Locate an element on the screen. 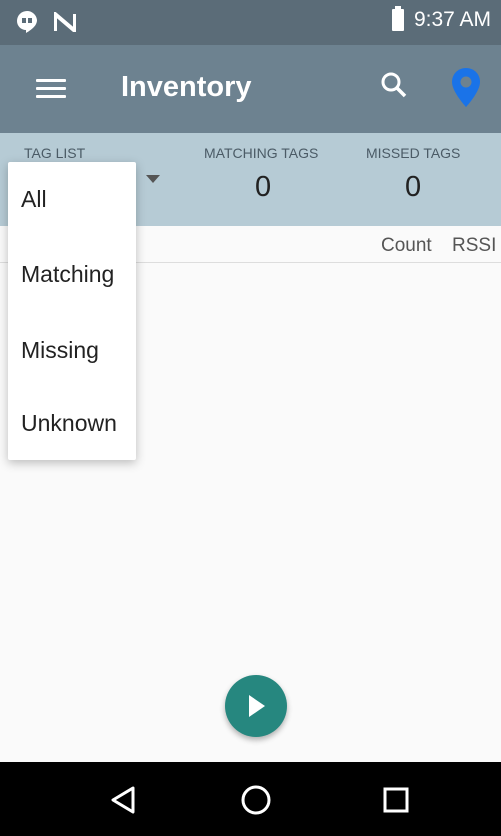 The width and height of the screenshot is (501, 836). app-bar: Inventory is located at coordinates (250, 89).